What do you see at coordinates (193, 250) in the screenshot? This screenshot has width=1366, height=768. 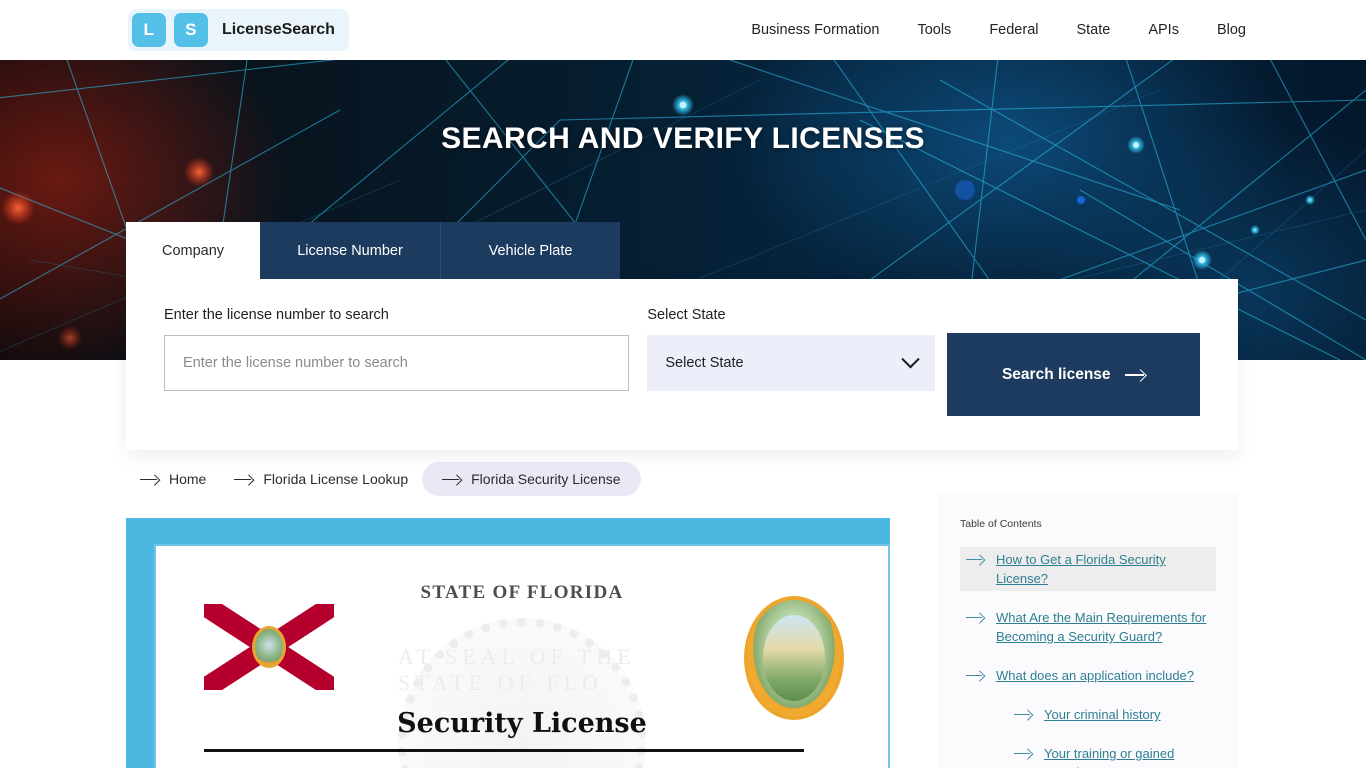 I see `tab-company: Company` at bounding box center [193, 250].